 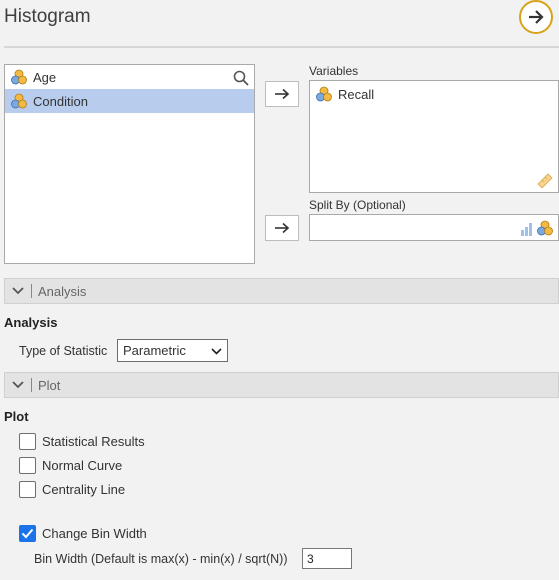 I want to click on change-bin-width-checkbox: Change Bin Width, so click(x=83, y=533).